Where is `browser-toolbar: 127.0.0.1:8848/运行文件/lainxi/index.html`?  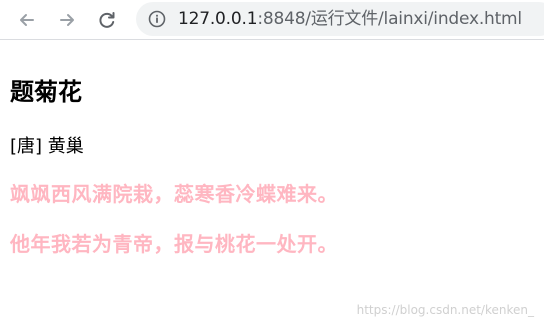 browser-toolbar: 127.0.0.1:8848/运行文件/lainxi/index.html is located at coordinates (272, 20).